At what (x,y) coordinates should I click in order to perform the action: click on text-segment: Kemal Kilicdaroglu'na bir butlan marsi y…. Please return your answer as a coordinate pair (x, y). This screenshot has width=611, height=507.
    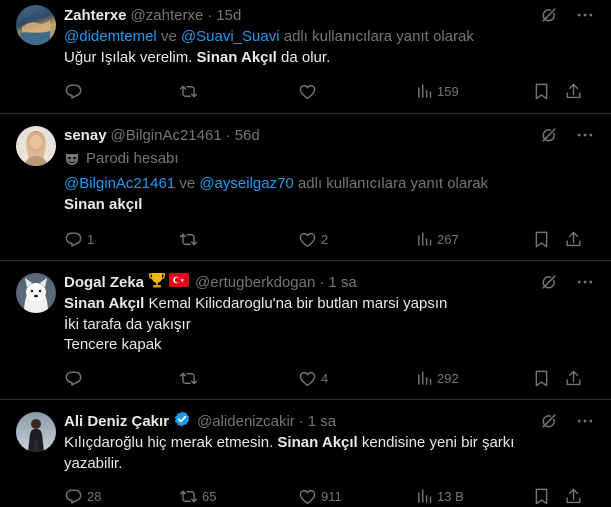
    Looking at the image, I should click on (296, 303).